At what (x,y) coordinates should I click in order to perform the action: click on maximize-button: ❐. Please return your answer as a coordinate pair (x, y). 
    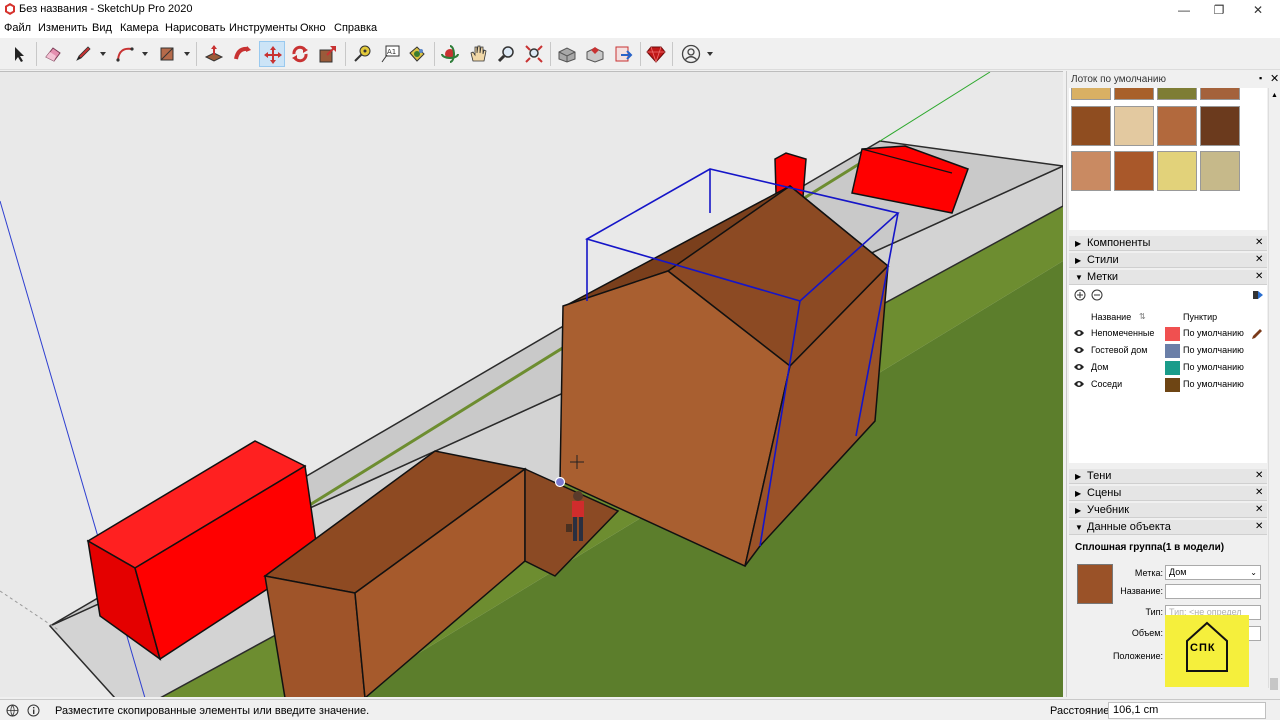
    Looking at the image, I should click on (1219, 10).